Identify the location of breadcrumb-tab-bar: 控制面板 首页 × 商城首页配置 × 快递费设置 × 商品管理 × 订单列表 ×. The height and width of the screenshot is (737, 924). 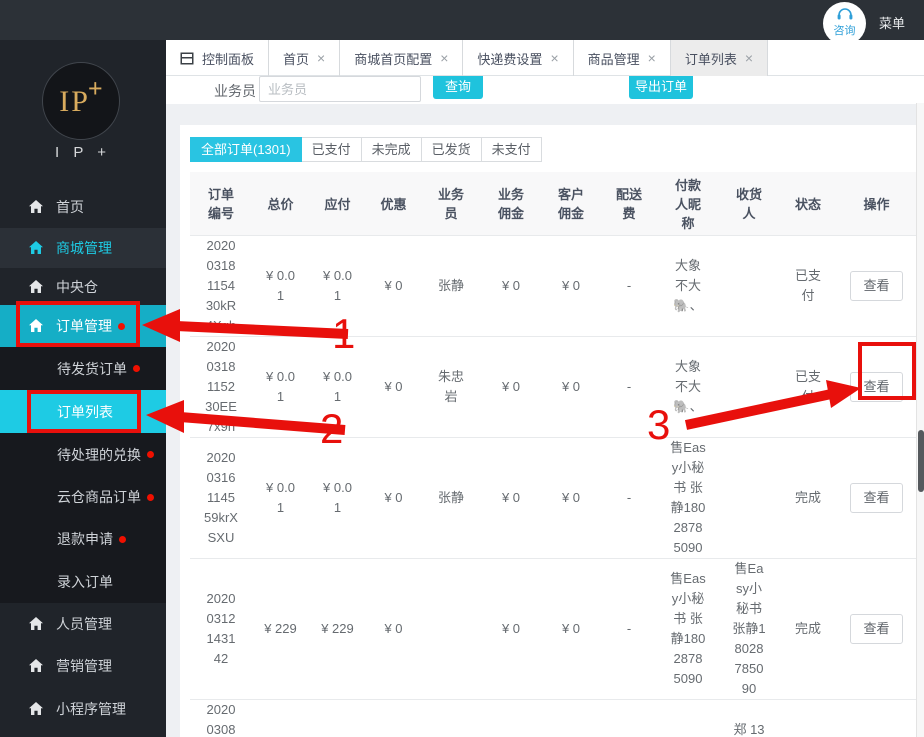
(545, 58).